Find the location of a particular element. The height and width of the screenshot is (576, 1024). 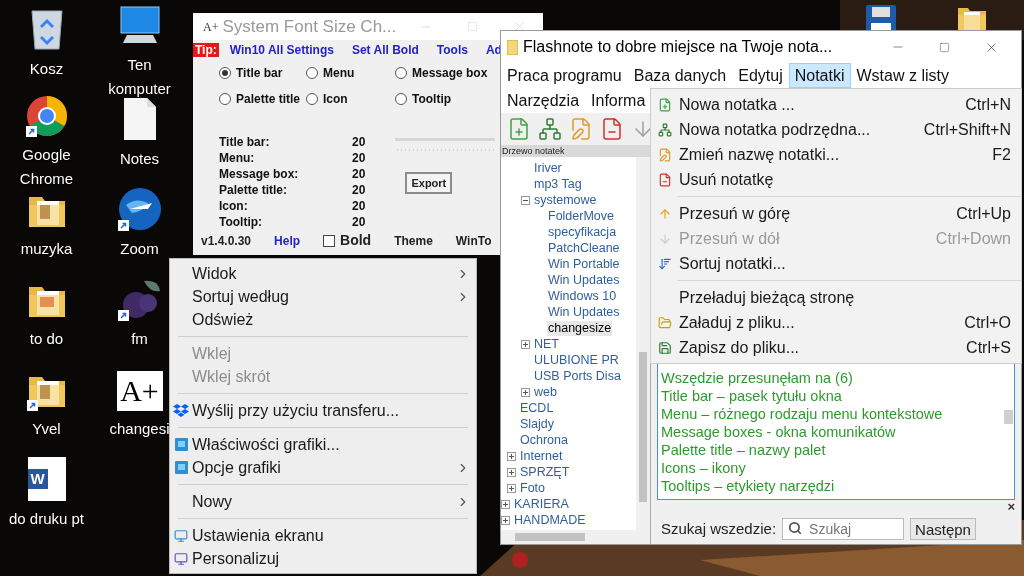

note-line: Icons – ikony is located at coordinates (704, 468).